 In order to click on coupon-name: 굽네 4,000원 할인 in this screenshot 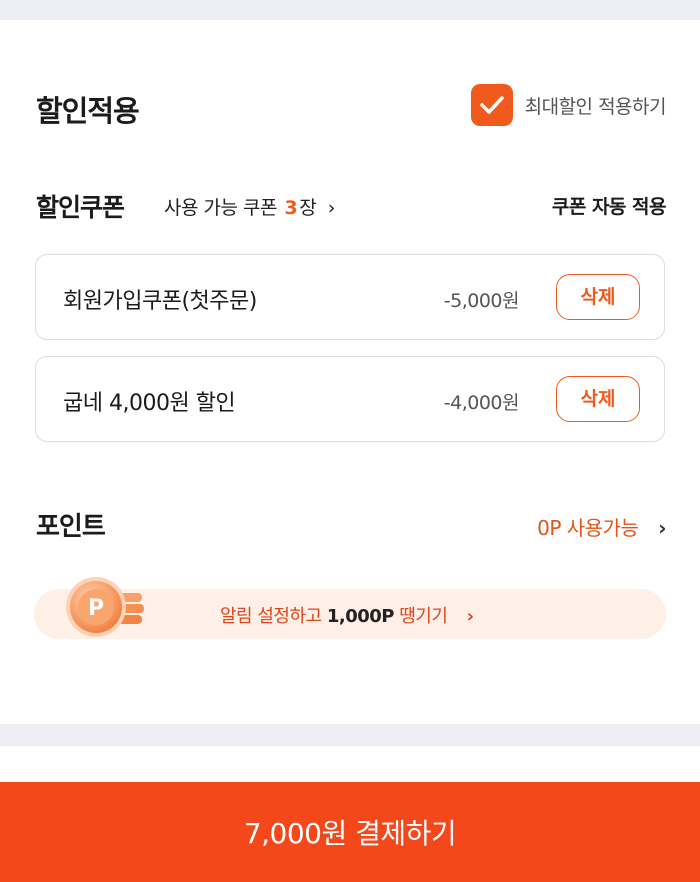, I will do `click(149, 403)`.